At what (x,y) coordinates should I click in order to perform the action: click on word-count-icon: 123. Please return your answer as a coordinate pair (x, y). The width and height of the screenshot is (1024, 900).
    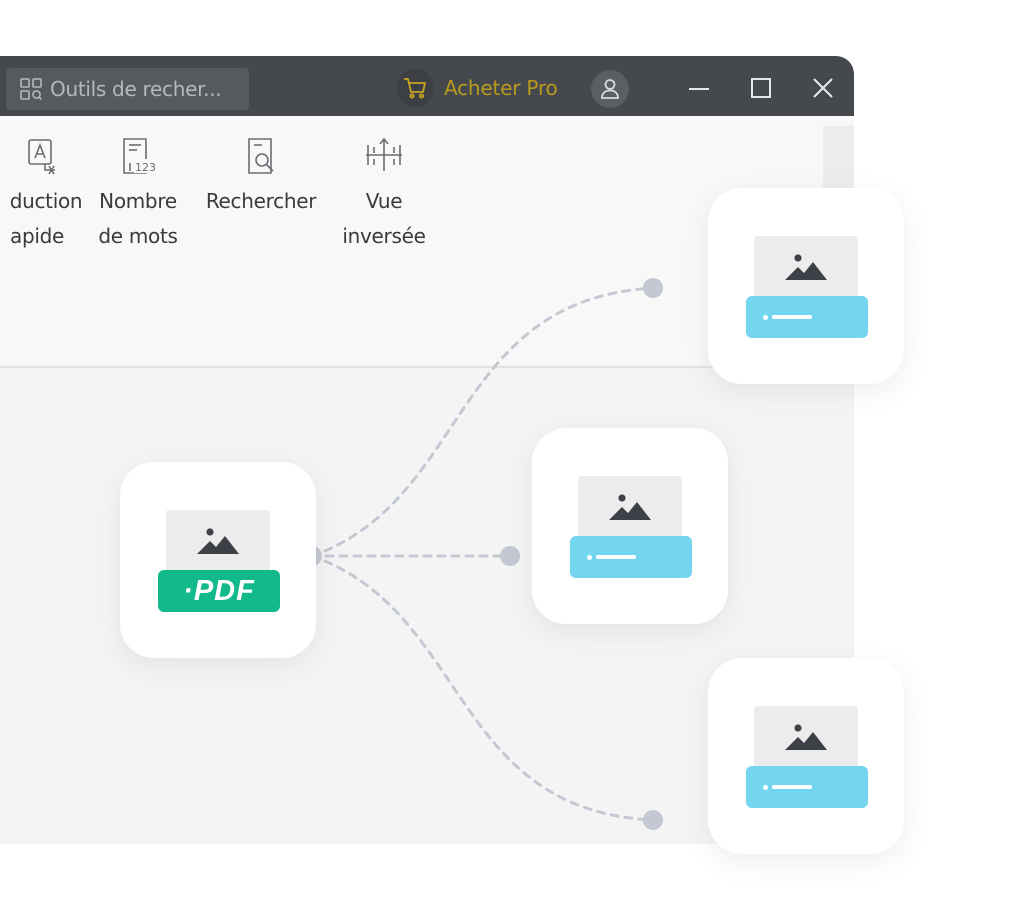
    Looking at the image, I should click on (139, 156).